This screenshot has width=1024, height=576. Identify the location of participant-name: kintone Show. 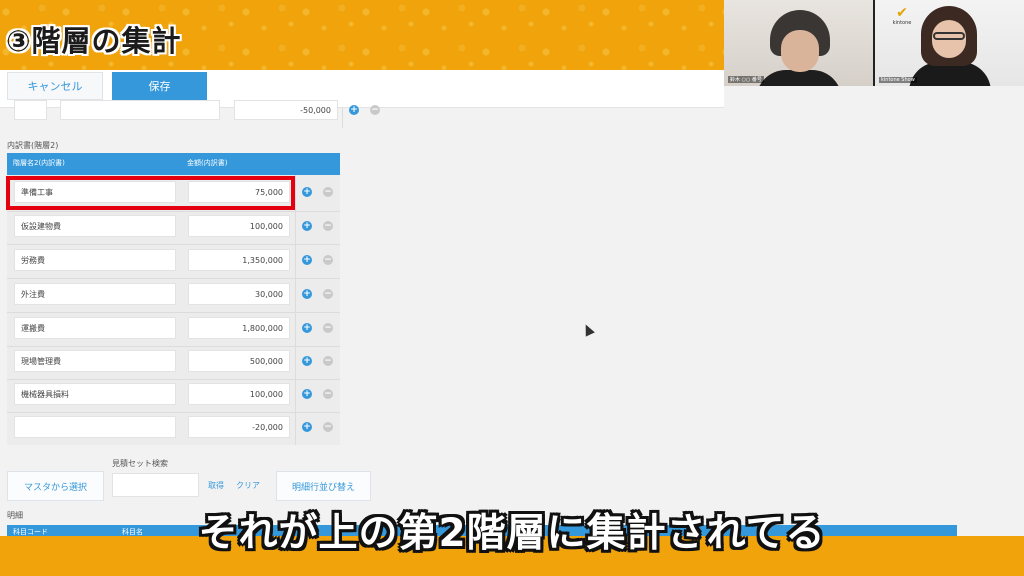
(898, 80).